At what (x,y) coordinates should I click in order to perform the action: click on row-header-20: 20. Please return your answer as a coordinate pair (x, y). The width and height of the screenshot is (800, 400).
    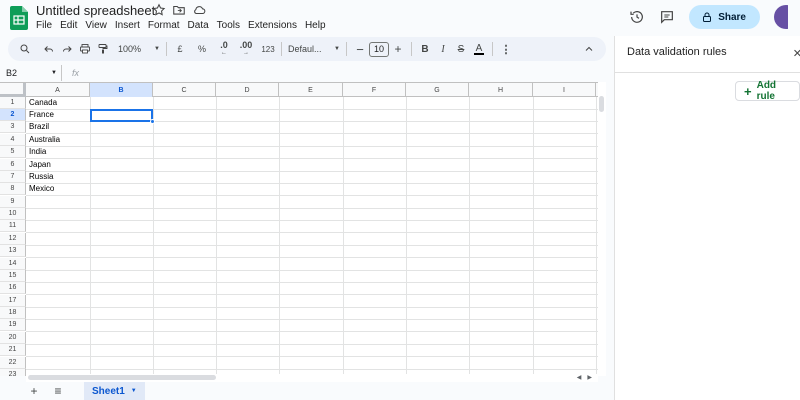
    Looking at the image, I should click on (13, 338).